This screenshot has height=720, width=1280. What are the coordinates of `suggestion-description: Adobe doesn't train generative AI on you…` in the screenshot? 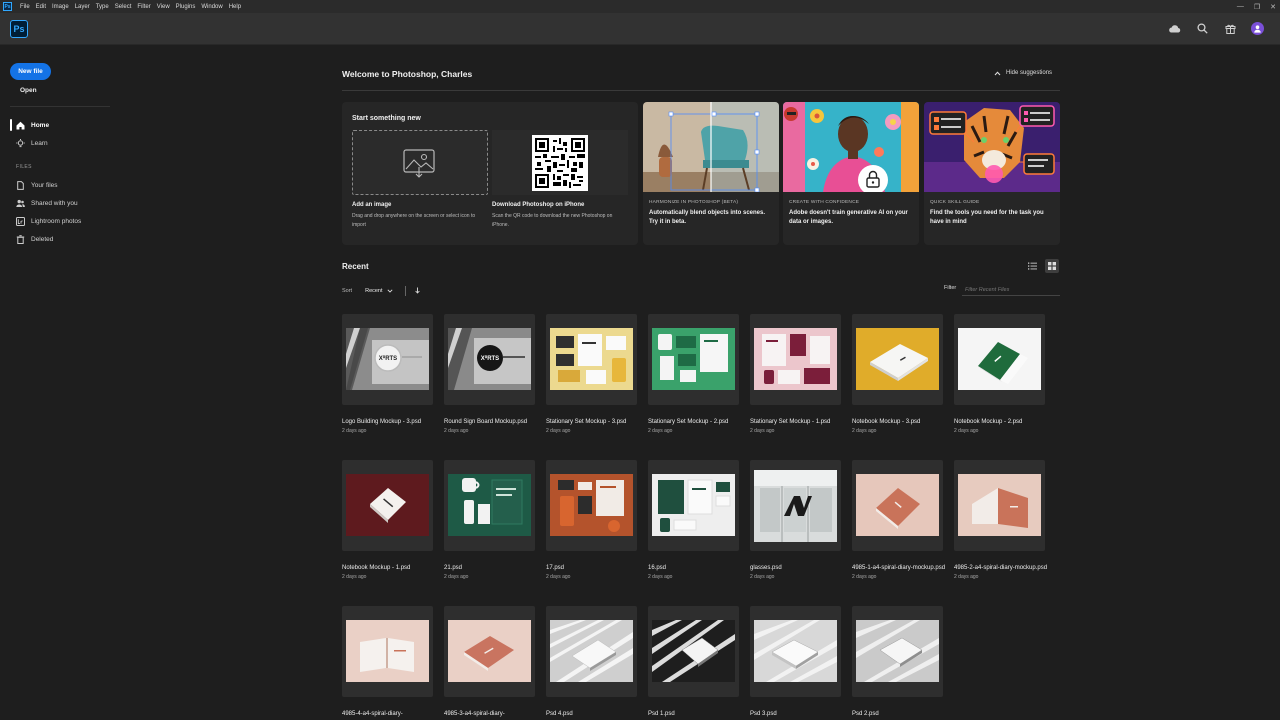 It's located at (848, 217).